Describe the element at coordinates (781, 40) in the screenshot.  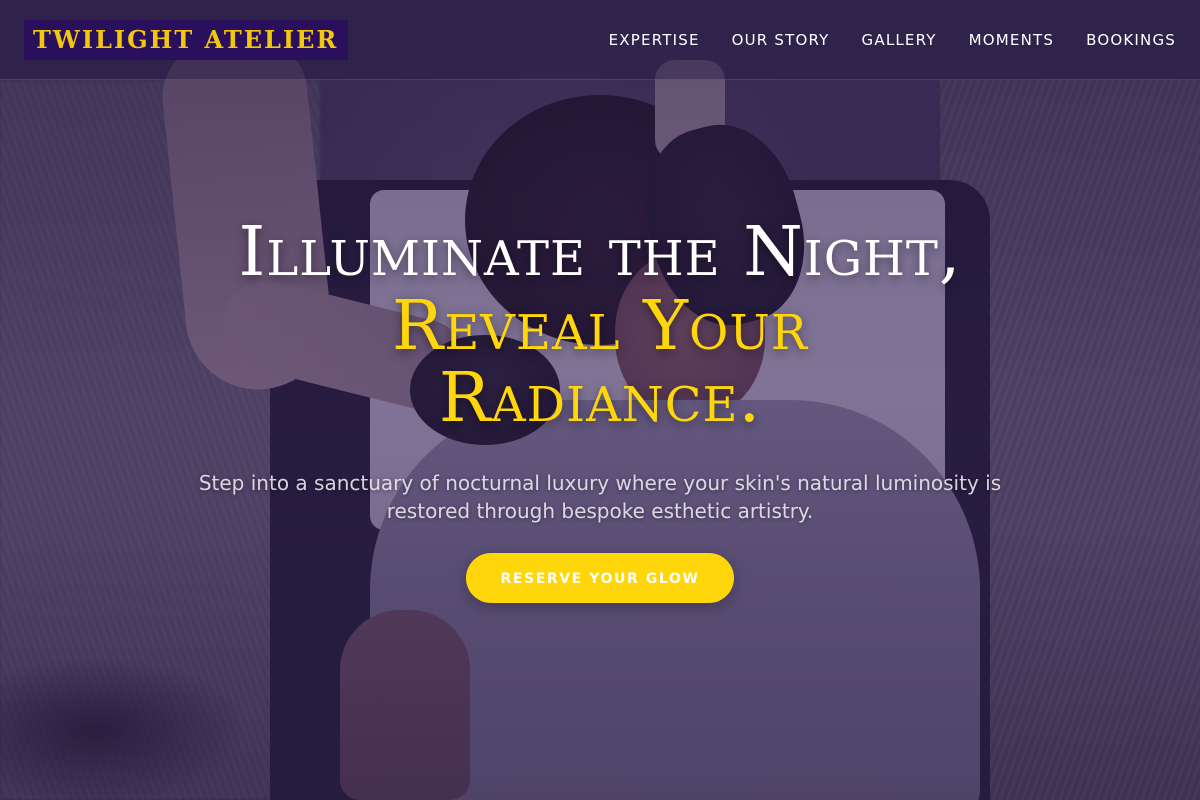
I see `nav-link-our-story: OUR STORY` at that location.